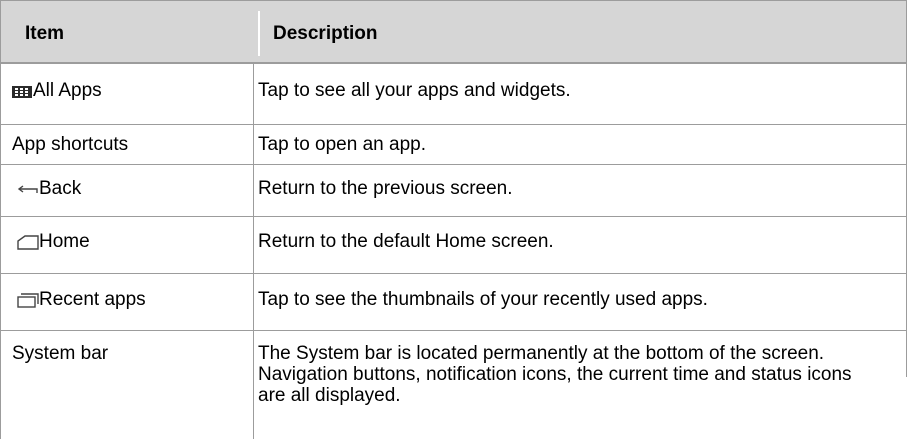  I want to click on all-apps-grid-icon, so click(22, 92).